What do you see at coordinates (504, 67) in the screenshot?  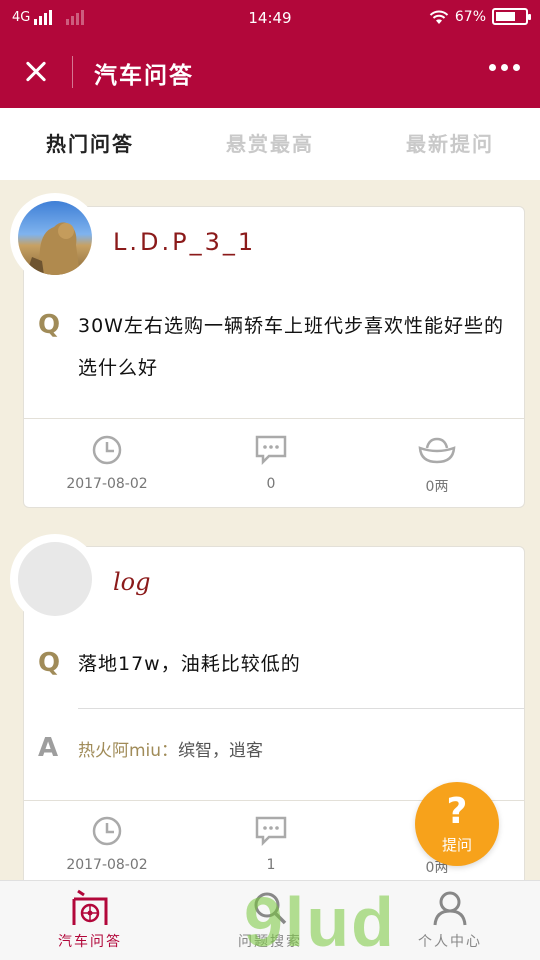 I see `more-options-button` at bounding box center [504, 67].